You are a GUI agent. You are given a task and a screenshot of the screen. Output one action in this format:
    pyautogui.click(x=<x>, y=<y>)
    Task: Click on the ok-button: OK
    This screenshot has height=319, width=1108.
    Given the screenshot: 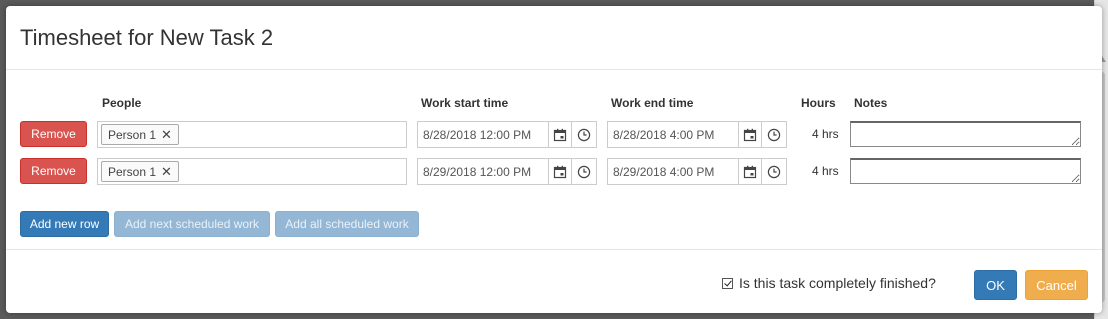 What is the action you would take?
    pyautogui.click(x=995, y=285)
    